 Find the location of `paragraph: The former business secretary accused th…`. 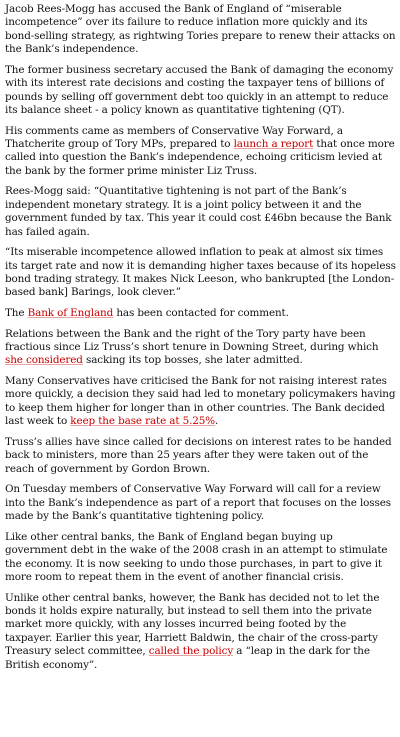

paragraph: The former business secretary accused th… is located at coordinates (200, 91).